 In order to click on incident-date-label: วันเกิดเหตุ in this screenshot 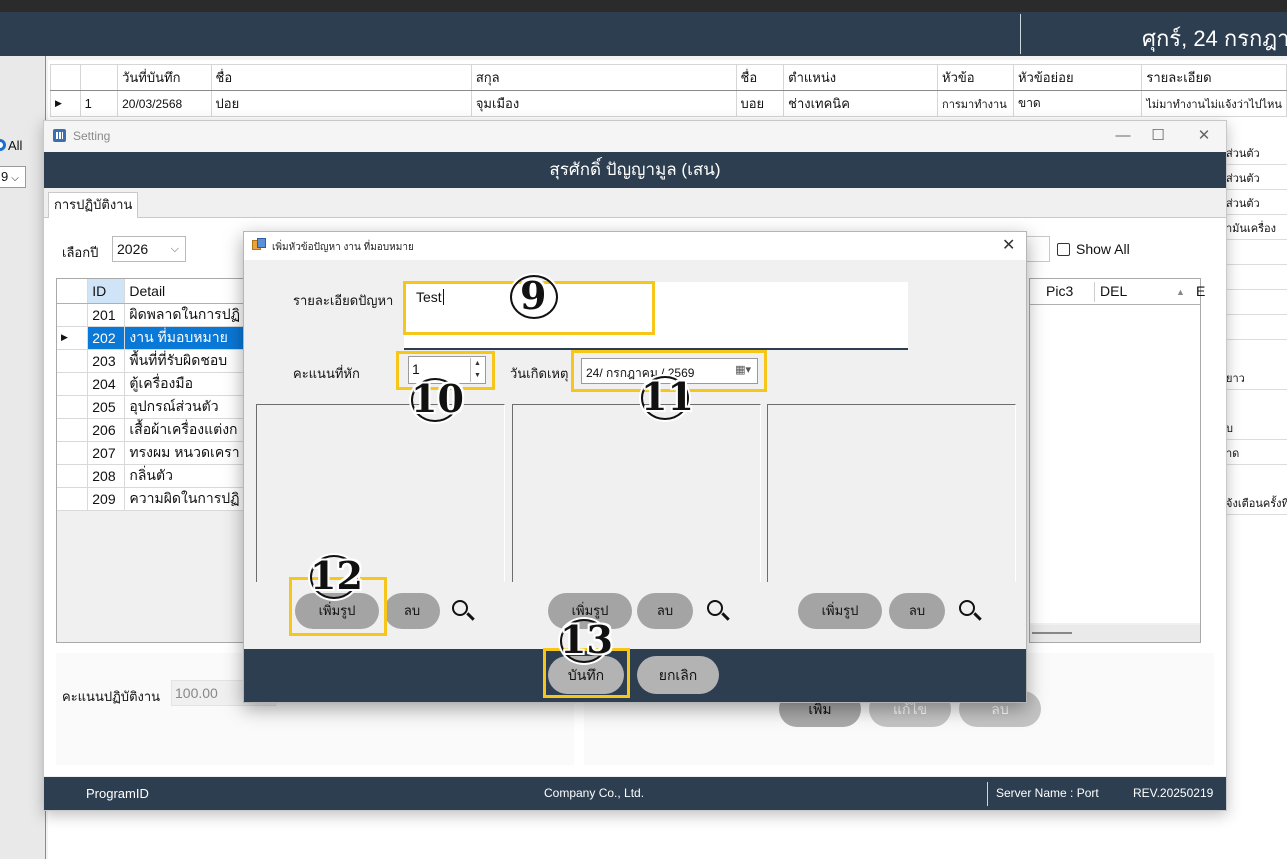, I will do `click(539, 373)`.